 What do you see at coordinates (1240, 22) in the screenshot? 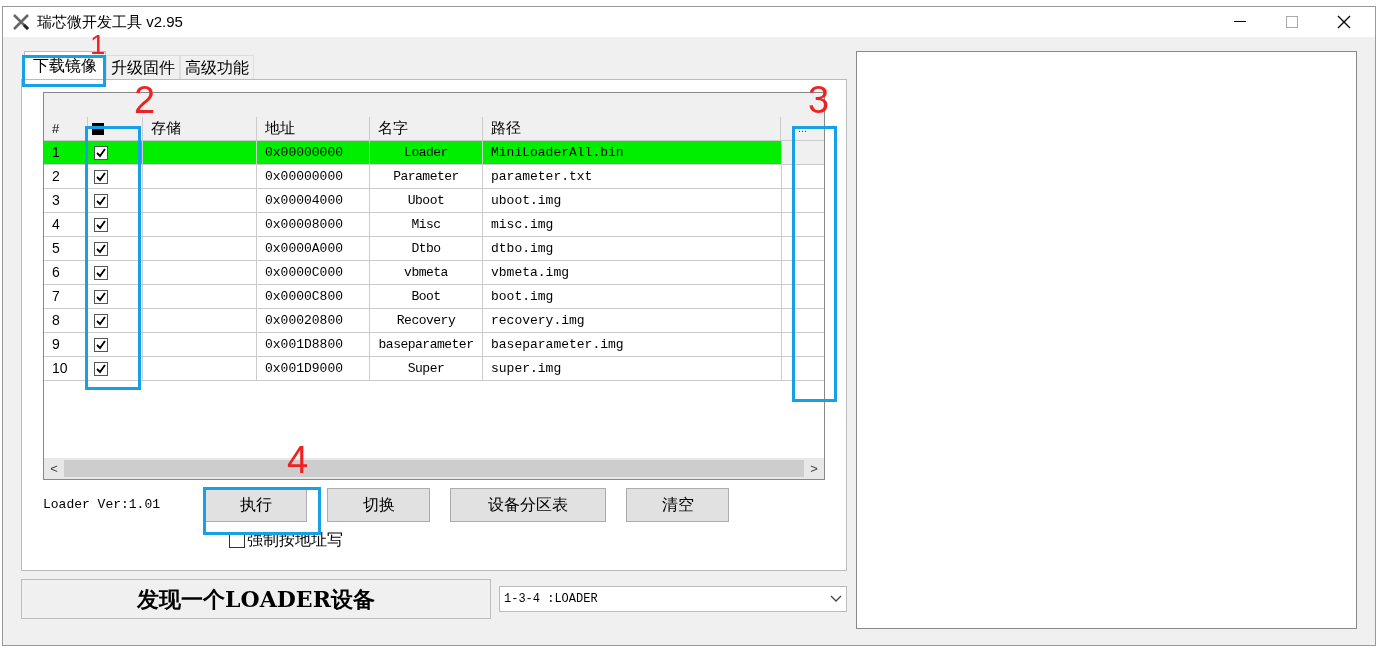
I see `minimize-icon` at bounding box center [1240, 22].